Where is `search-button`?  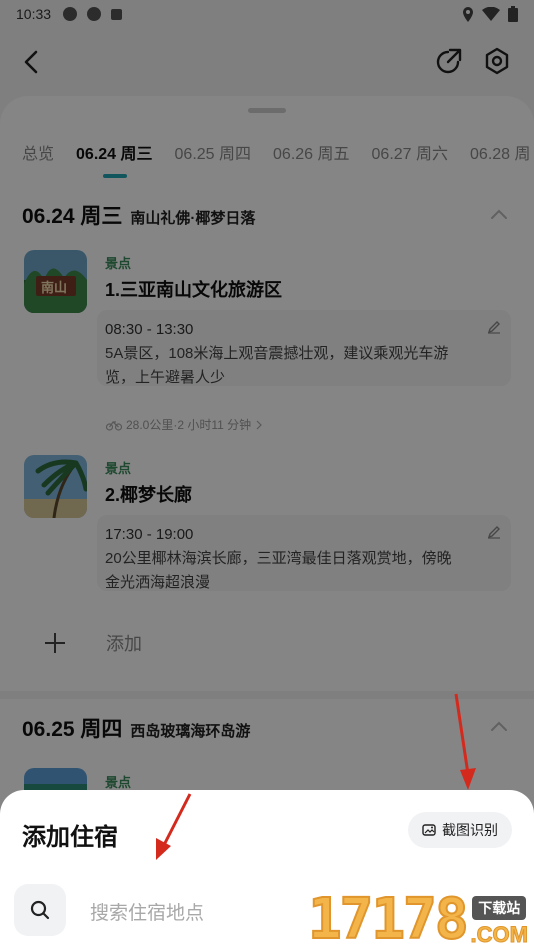 search-button is located at coordinates (40, 910).